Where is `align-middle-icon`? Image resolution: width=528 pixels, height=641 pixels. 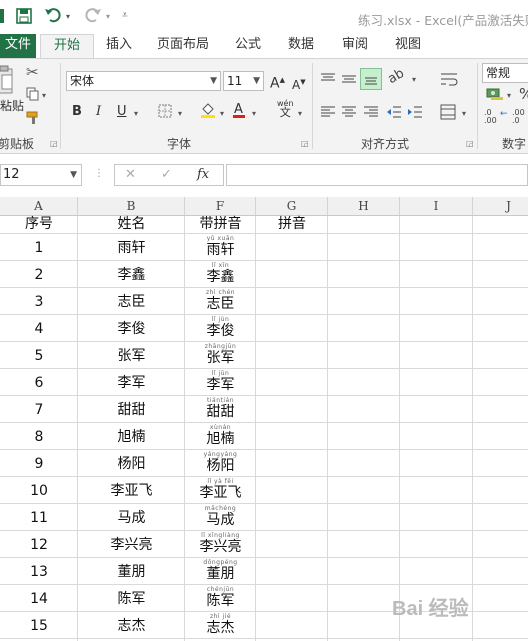
align-middle-icon is located at coordinates (349, 79).